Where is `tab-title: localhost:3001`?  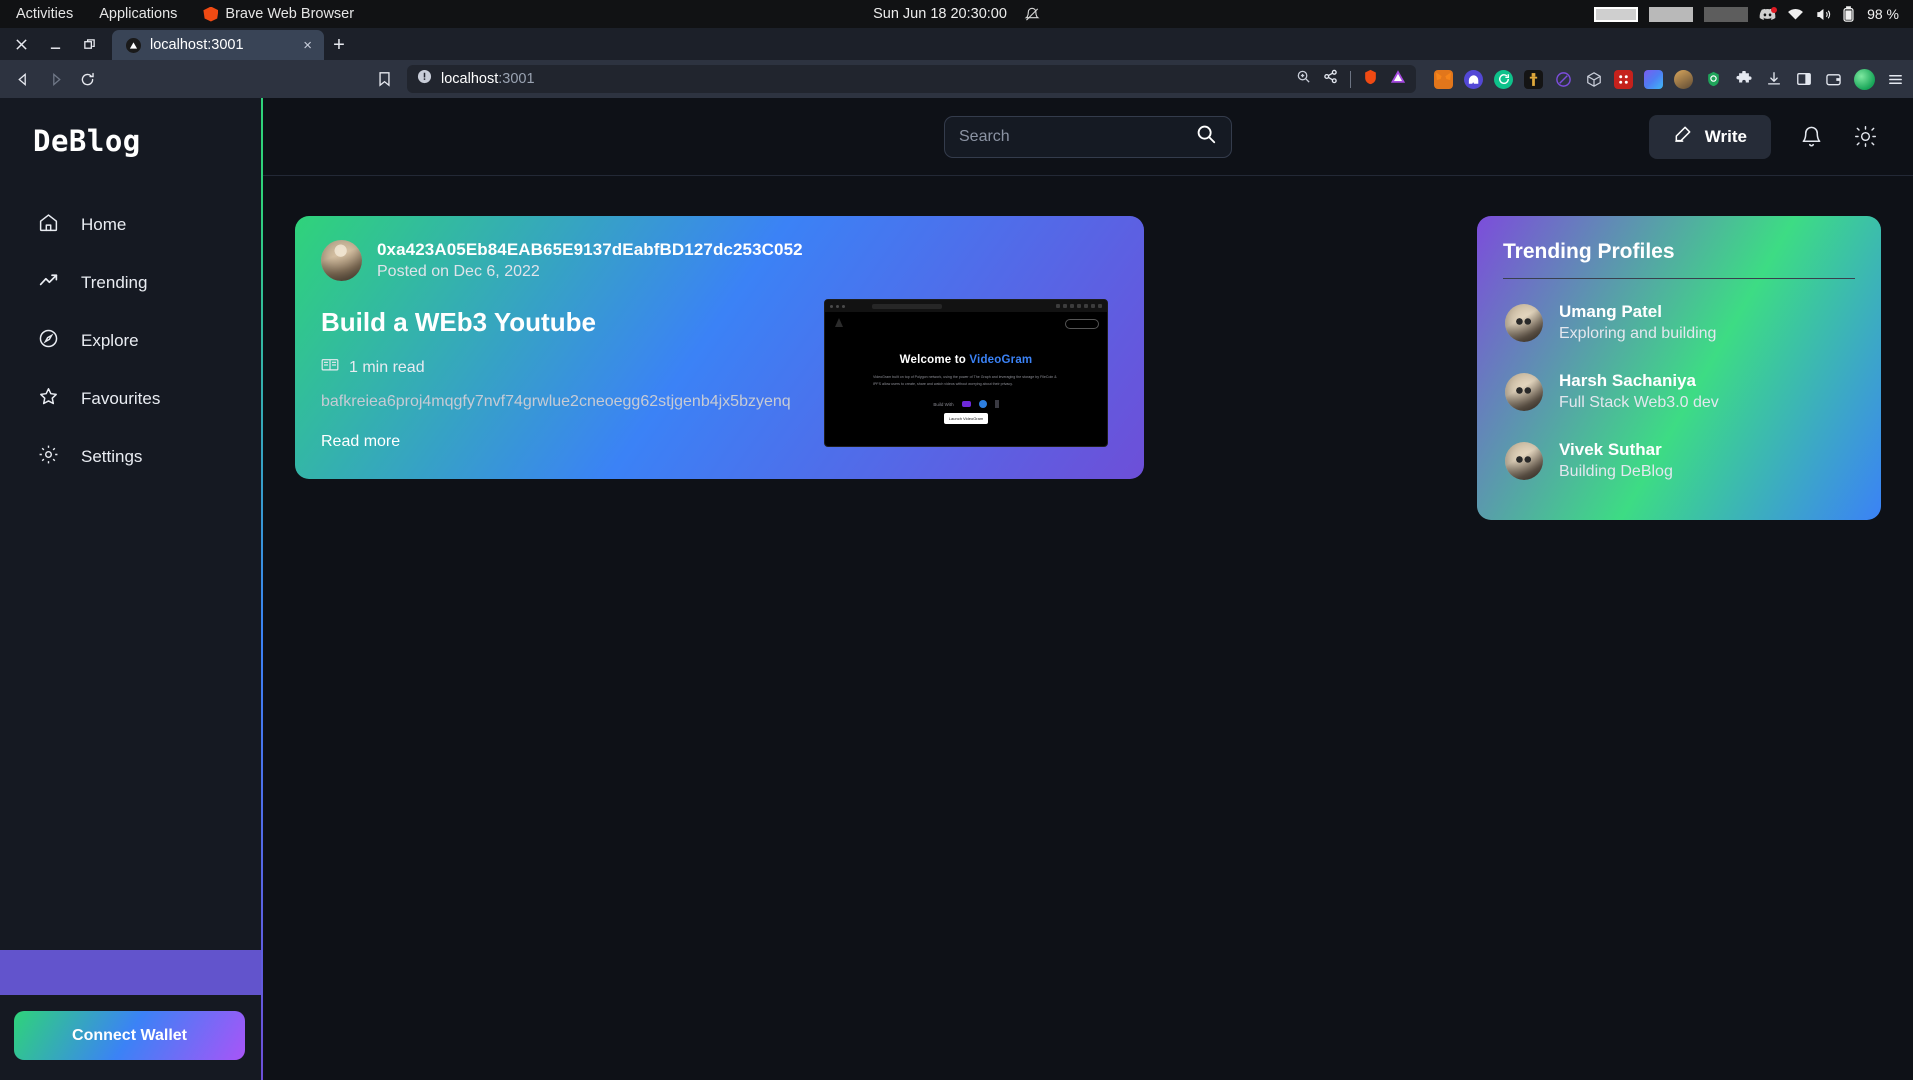 tab-title: localhost:3001 is located at coordinates (197, 45).